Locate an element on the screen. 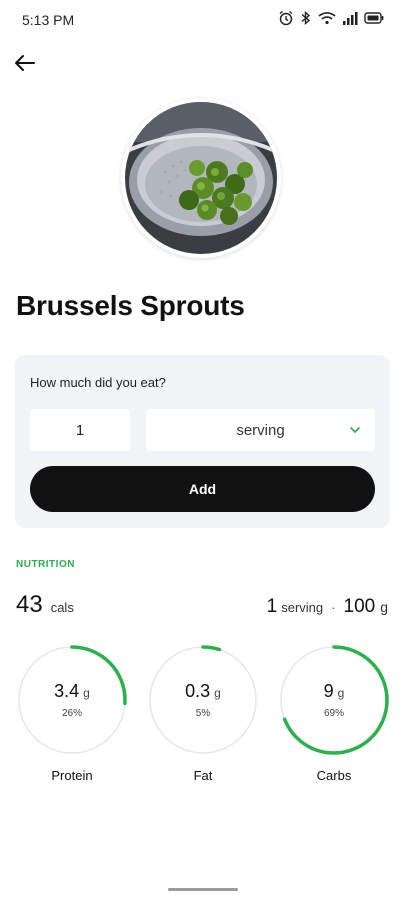  macro-ring-protein: 3.4 g 26% is located at coordinates (72, 700).